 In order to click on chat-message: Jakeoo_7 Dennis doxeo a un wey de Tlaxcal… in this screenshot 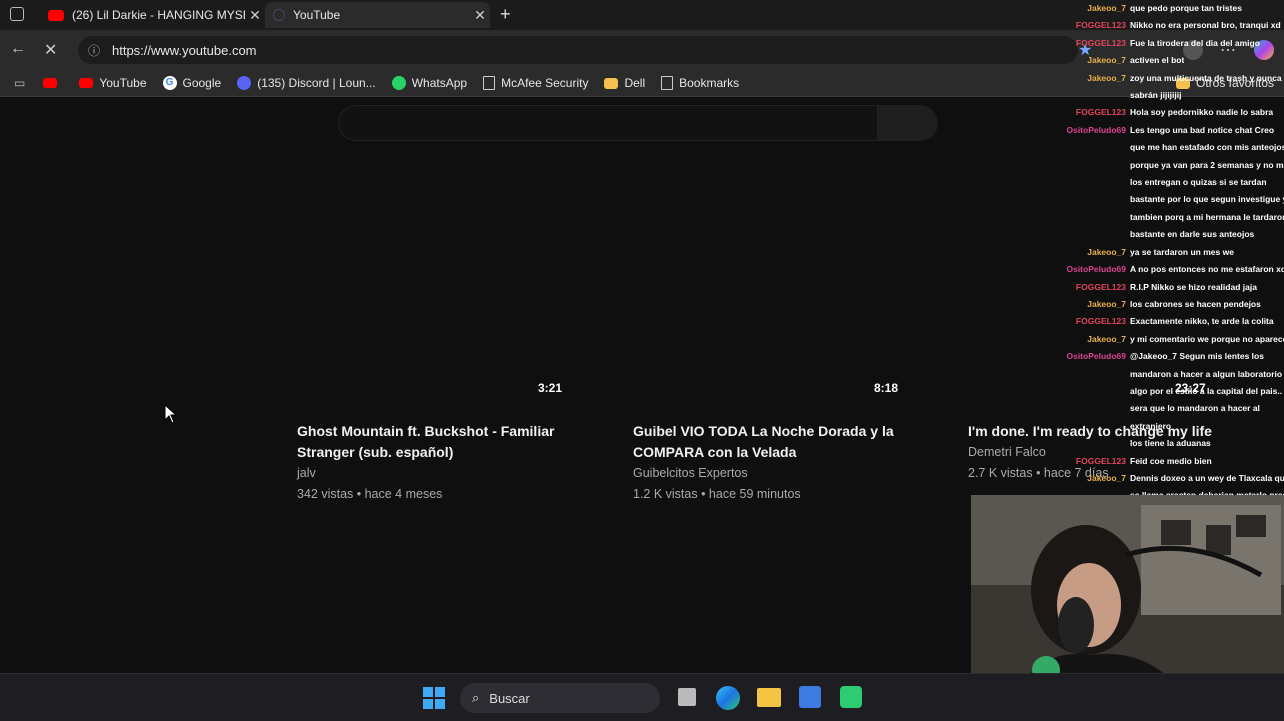, I will do `click(1172, 478)`.